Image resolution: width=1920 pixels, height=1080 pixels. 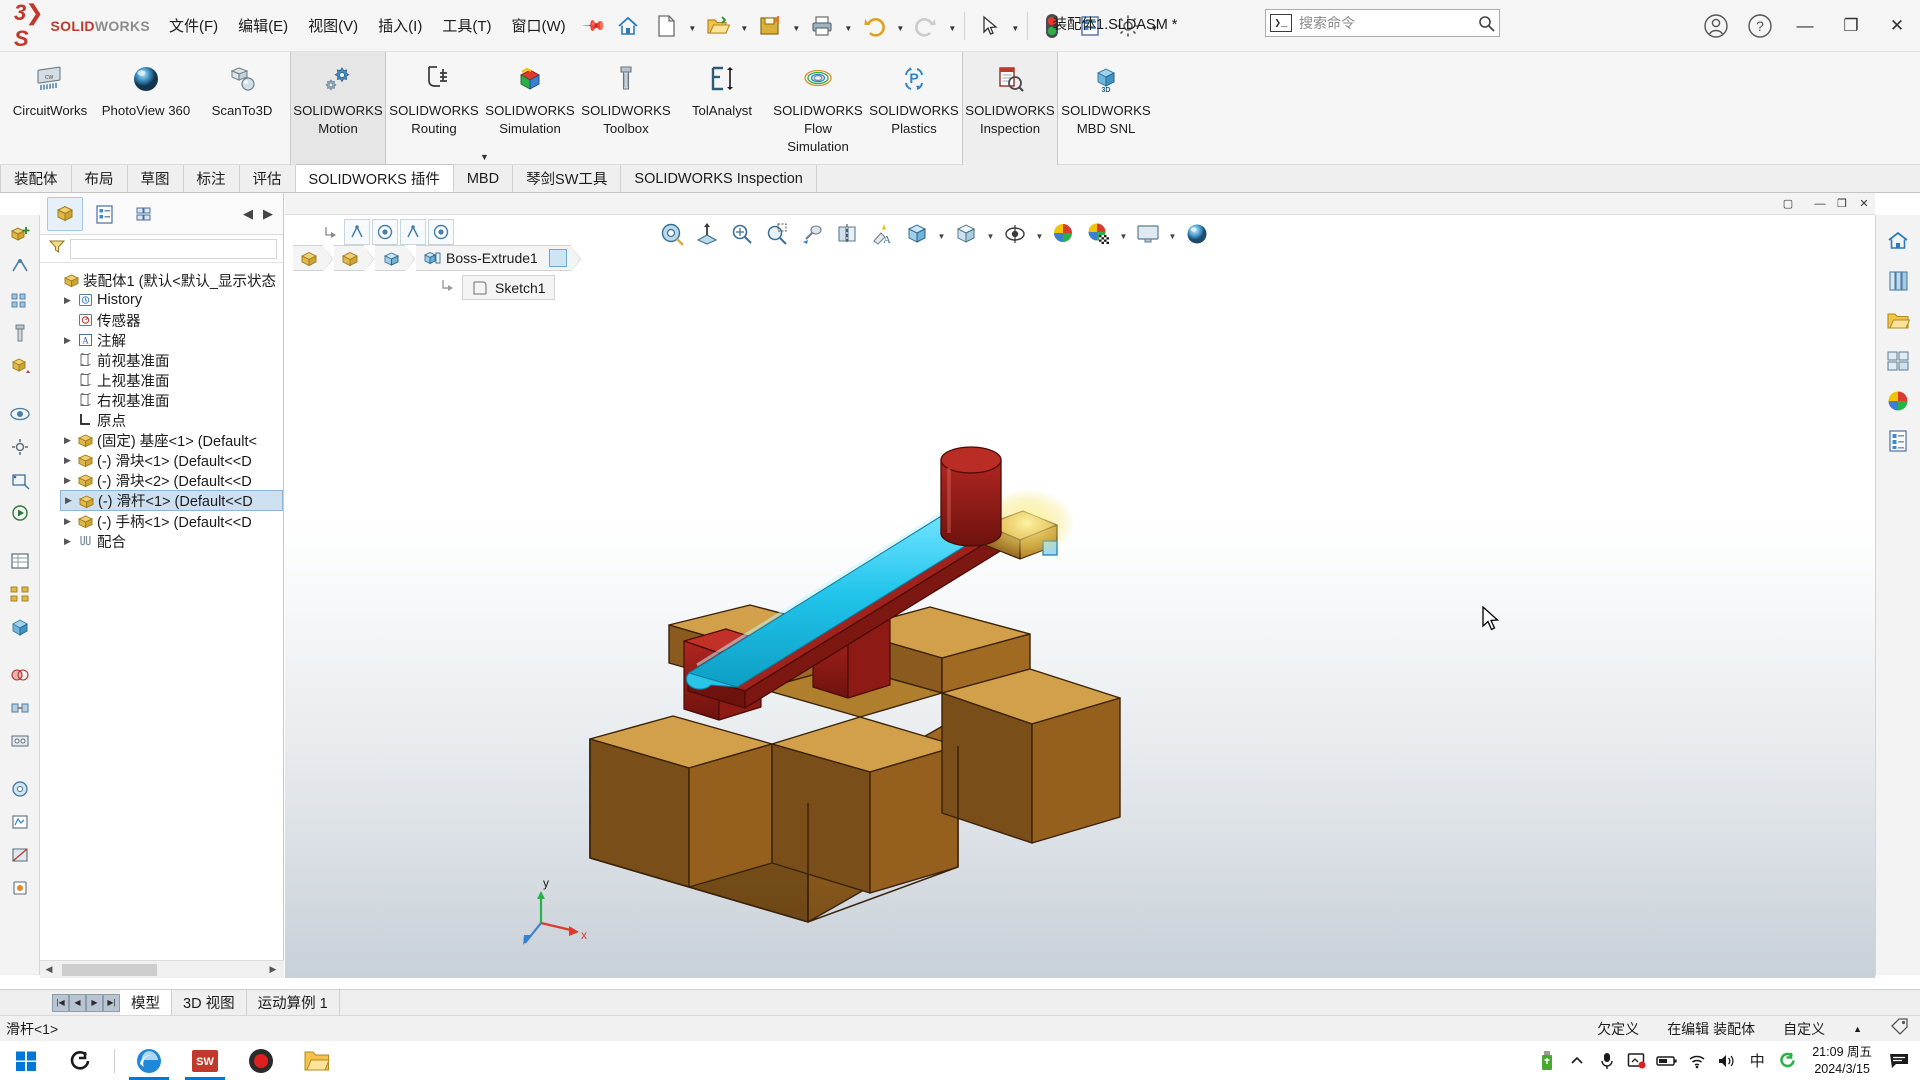 What do you see at coordinates (209, 1002) in the screenshot?
I see `model-tab-3d-views: 3D 视图` at bounding box center [209, 1002].